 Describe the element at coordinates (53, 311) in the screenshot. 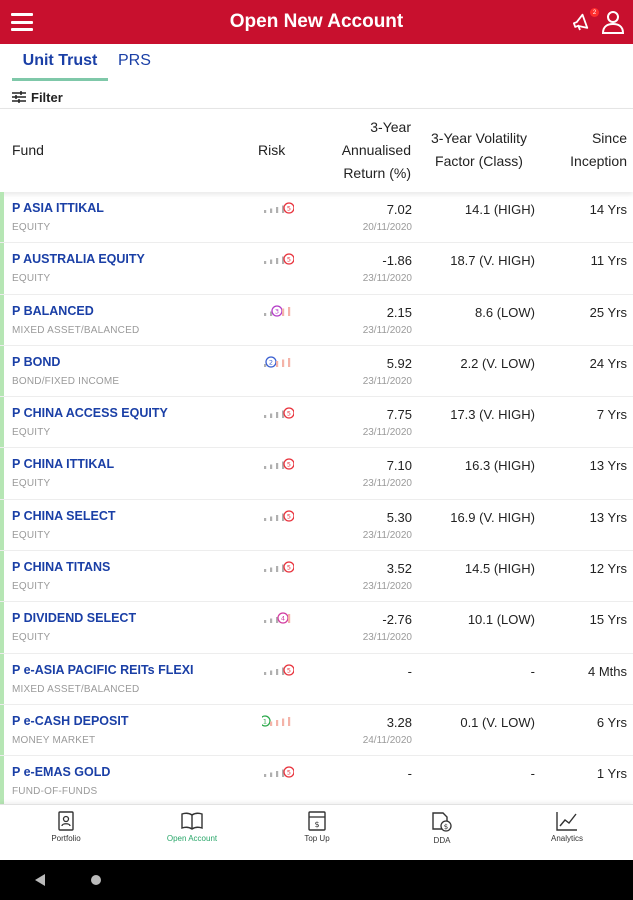

I see `fund-name: P BALANCED` at that location.